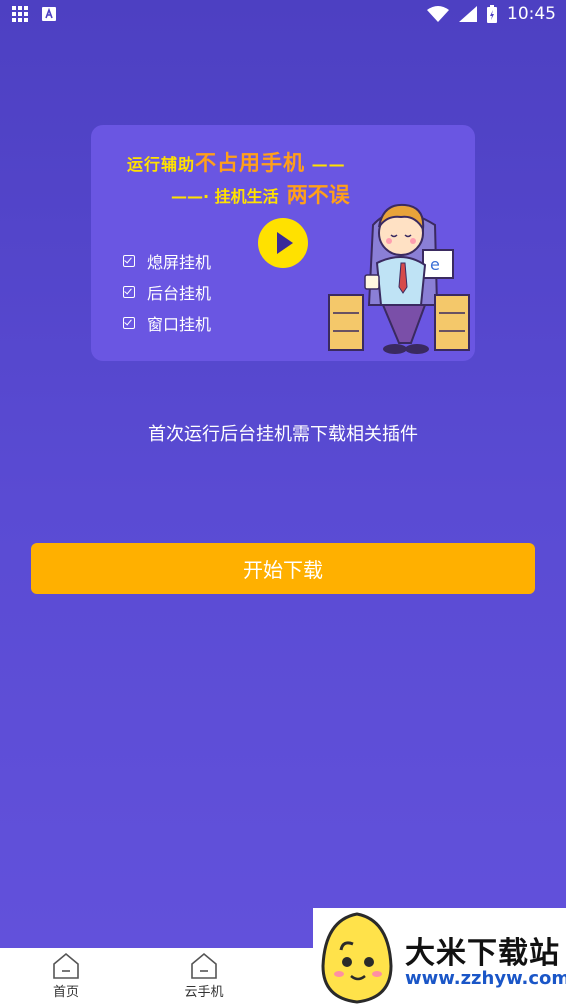 This screenshot has height=1006, width=566. Describe the element at coordinates (204, 992) in the screenshot. I see `nav-label-cloud-phone: 云手机` at that location.